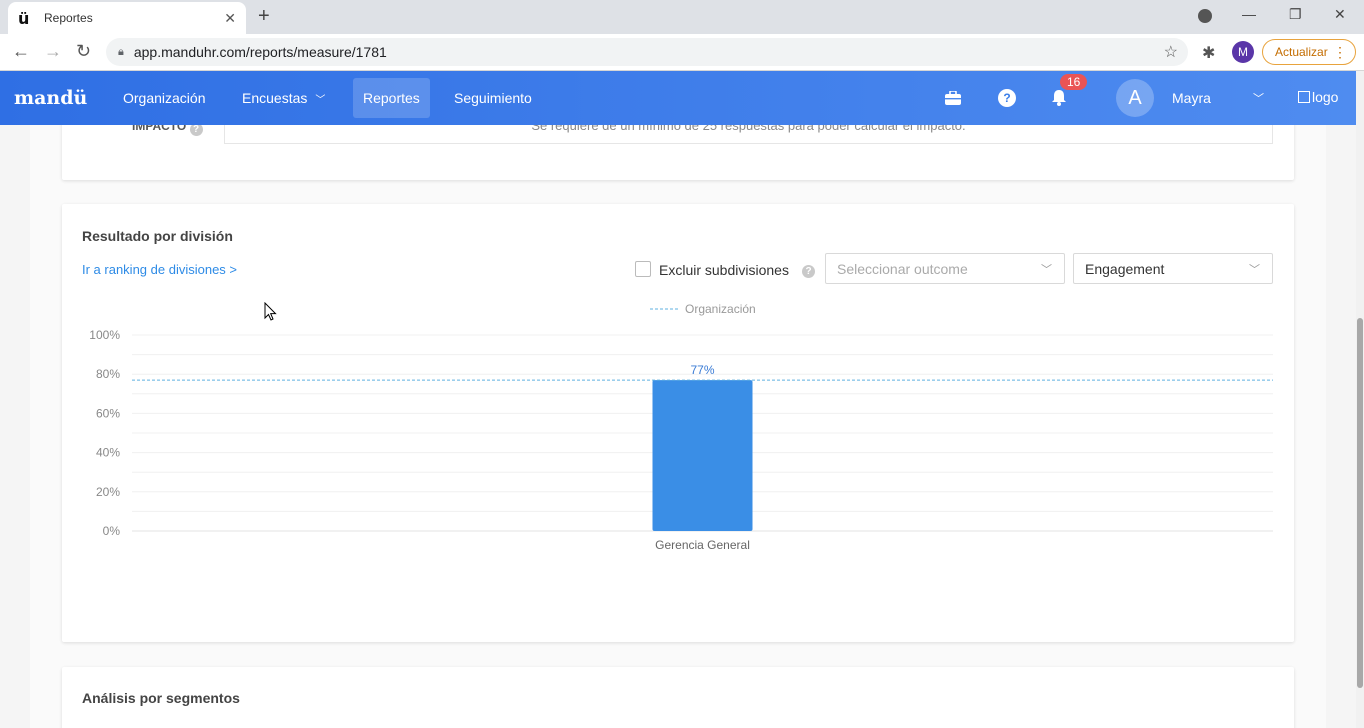 The image size is (1364, 728). I want to click on outcome-placeholder: Seleccionar outcome, so click(902, 268).